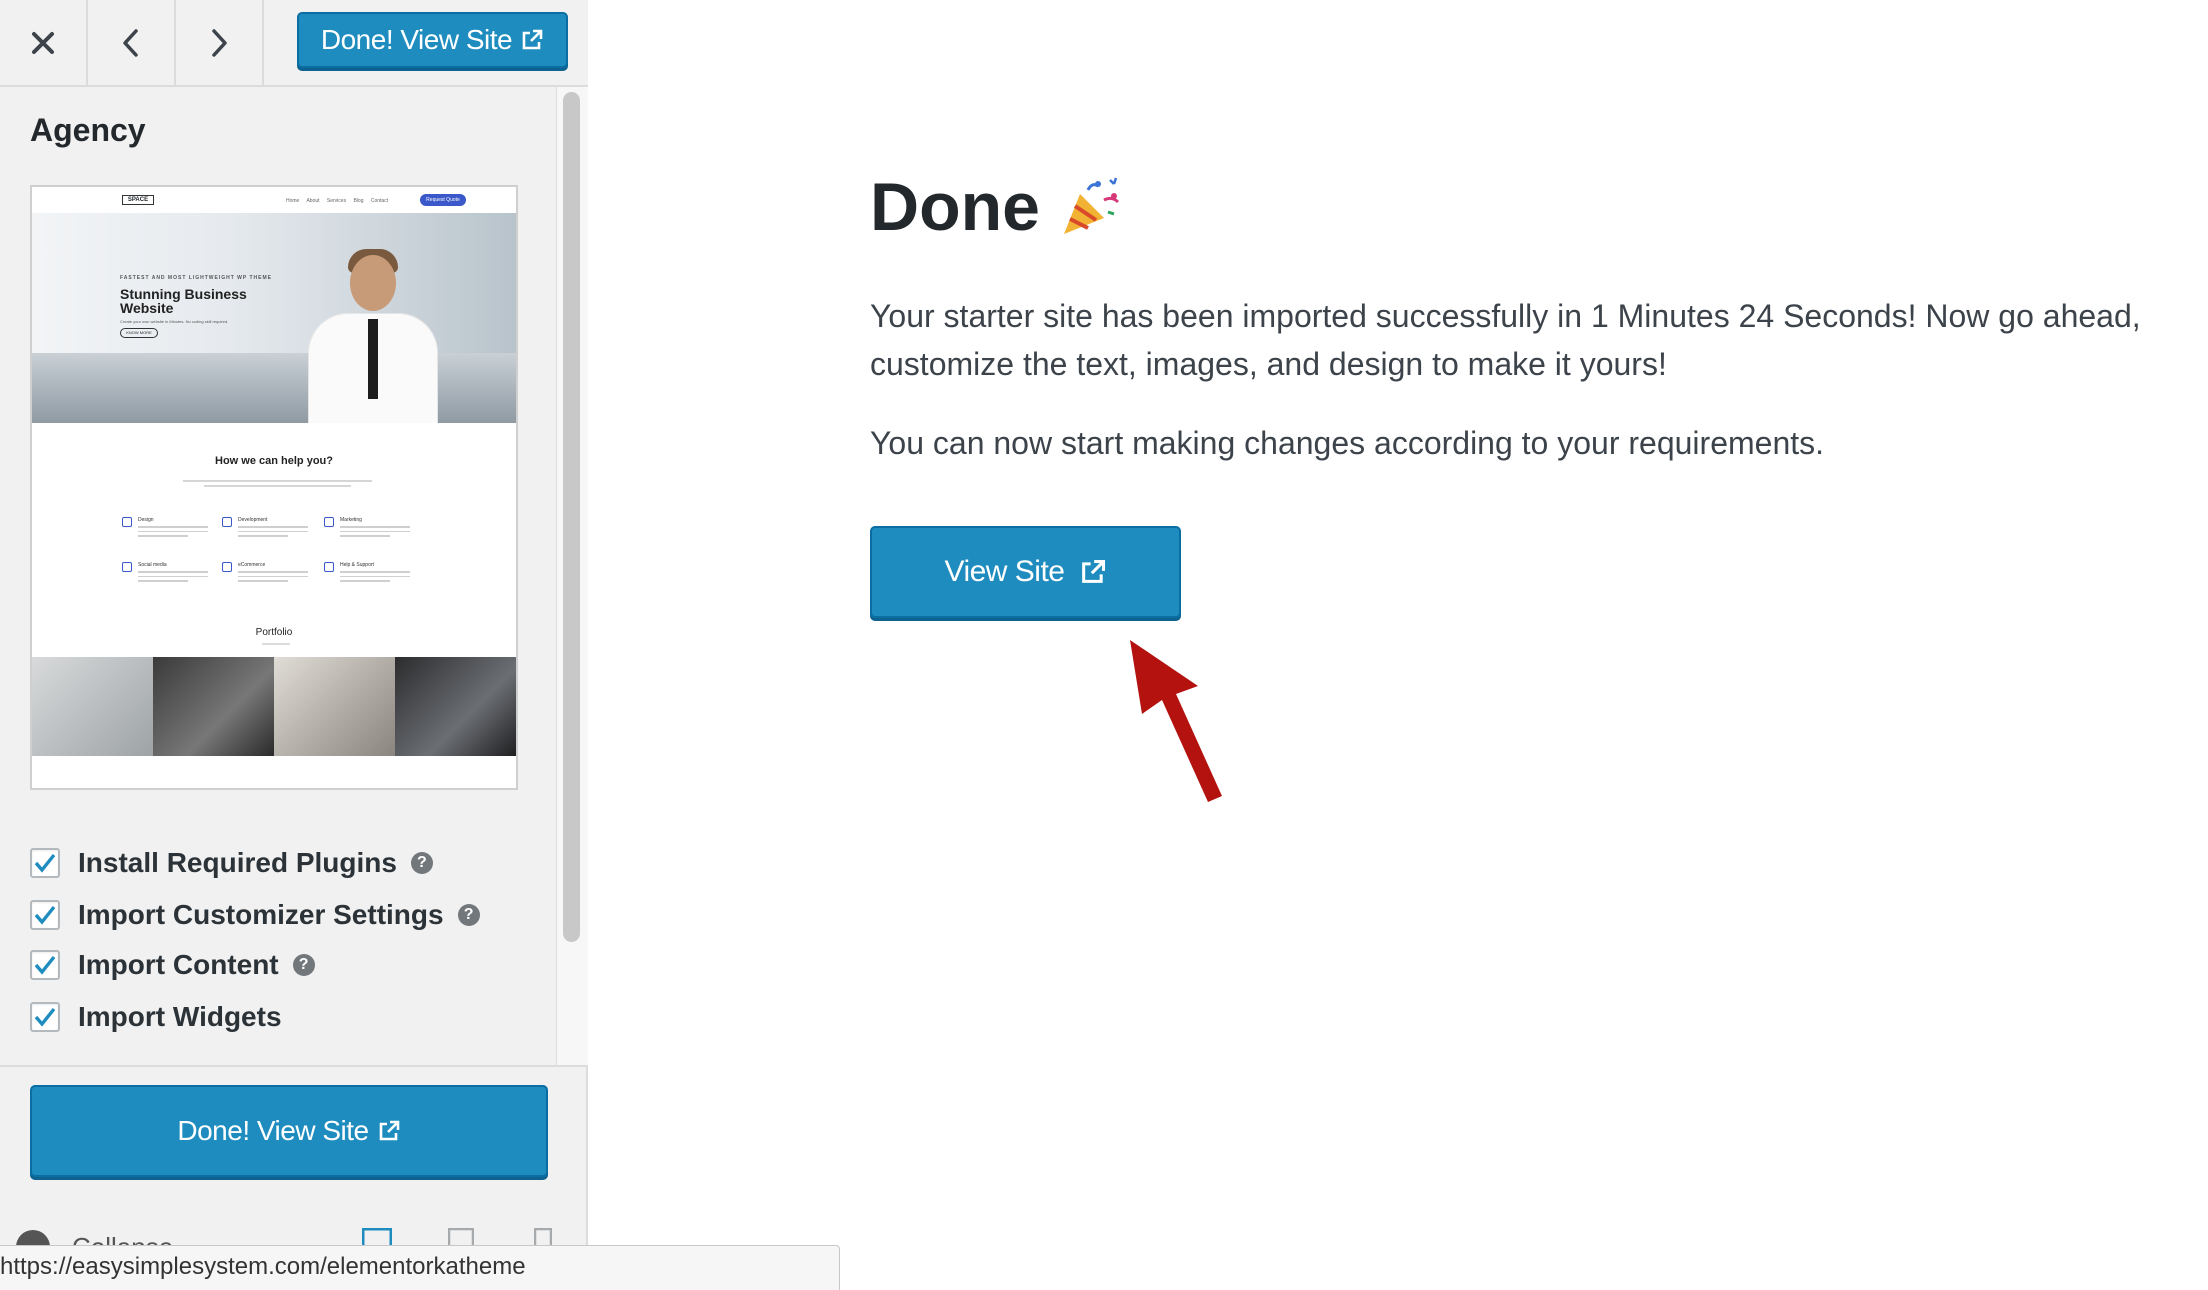 The width and height of the screenshot is (2208, 1290). Describe the element at coordinates (294, 43) in the screenshot. I see `sidebar-topbar: Done! View Site` at that location.